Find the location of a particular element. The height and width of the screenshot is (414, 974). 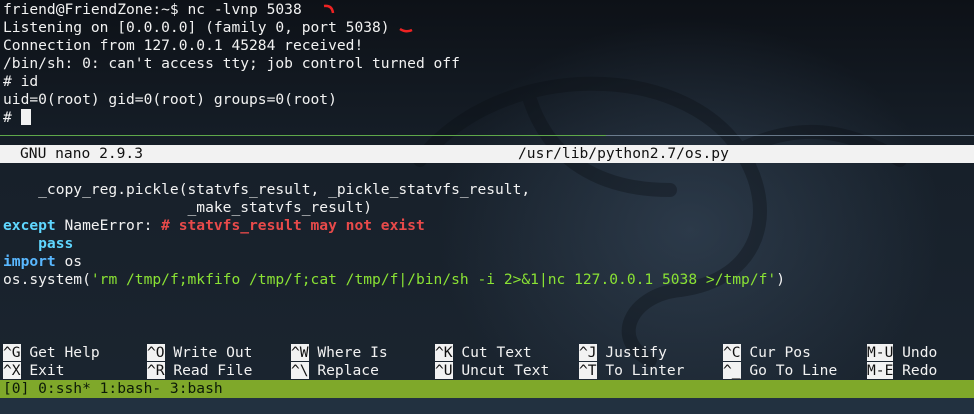

shortcut-label: Redo is located at coordinates (915, 370).